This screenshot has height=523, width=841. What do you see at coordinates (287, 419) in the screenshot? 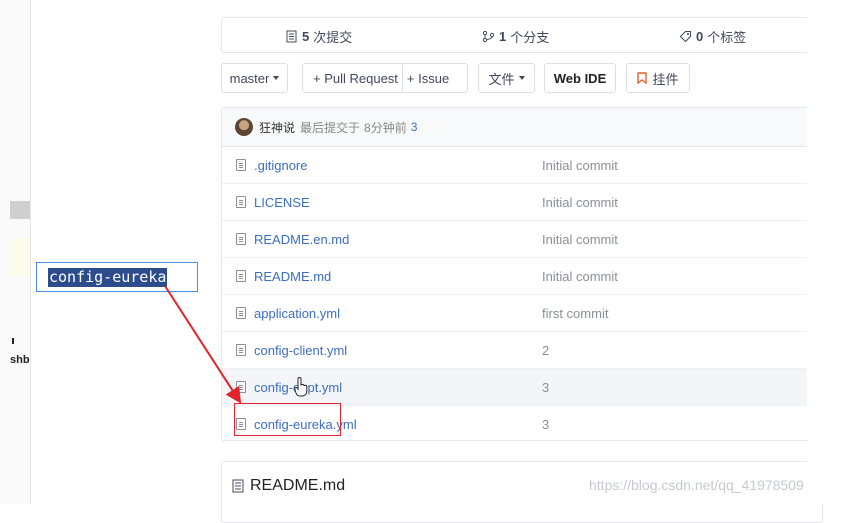
I see `highlight-box` at bounding box center [287, 419].